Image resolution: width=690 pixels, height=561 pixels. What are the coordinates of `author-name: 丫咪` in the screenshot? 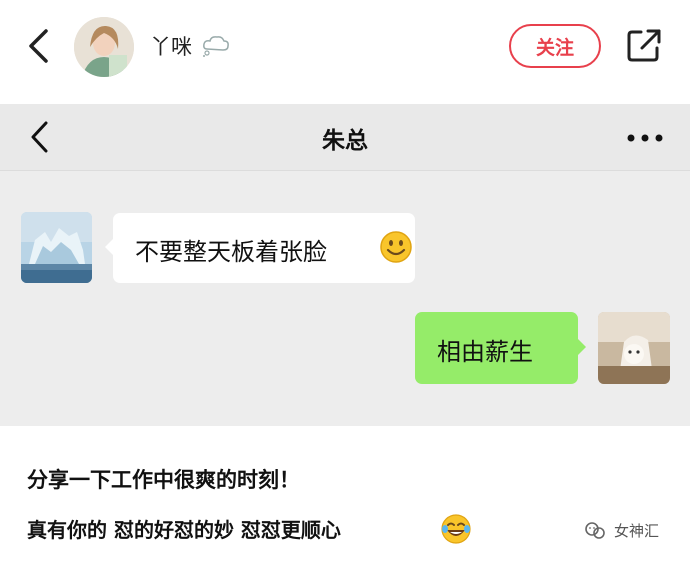 It's located at (171, 46).